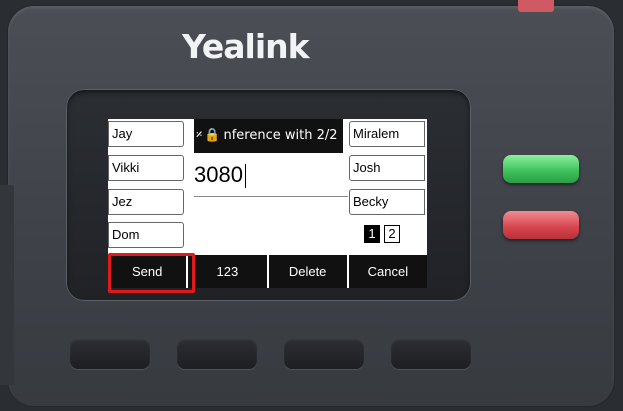  Describe the element at coordinates (212, 135) in the screenshot. I see `lock-icon: 🔒` at that location.